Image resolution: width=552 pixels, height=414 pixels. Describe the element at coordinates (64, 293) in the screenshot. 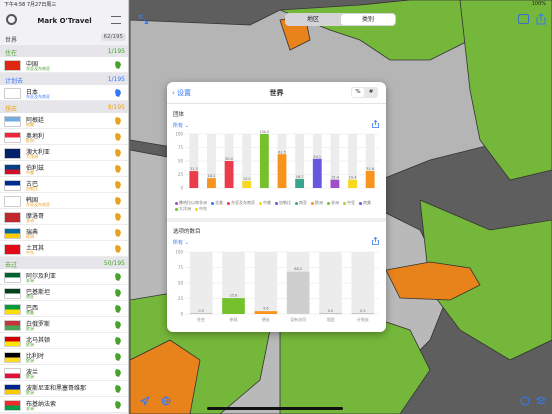

I see `list-item: 巴基斯坦 南亚` at that location.